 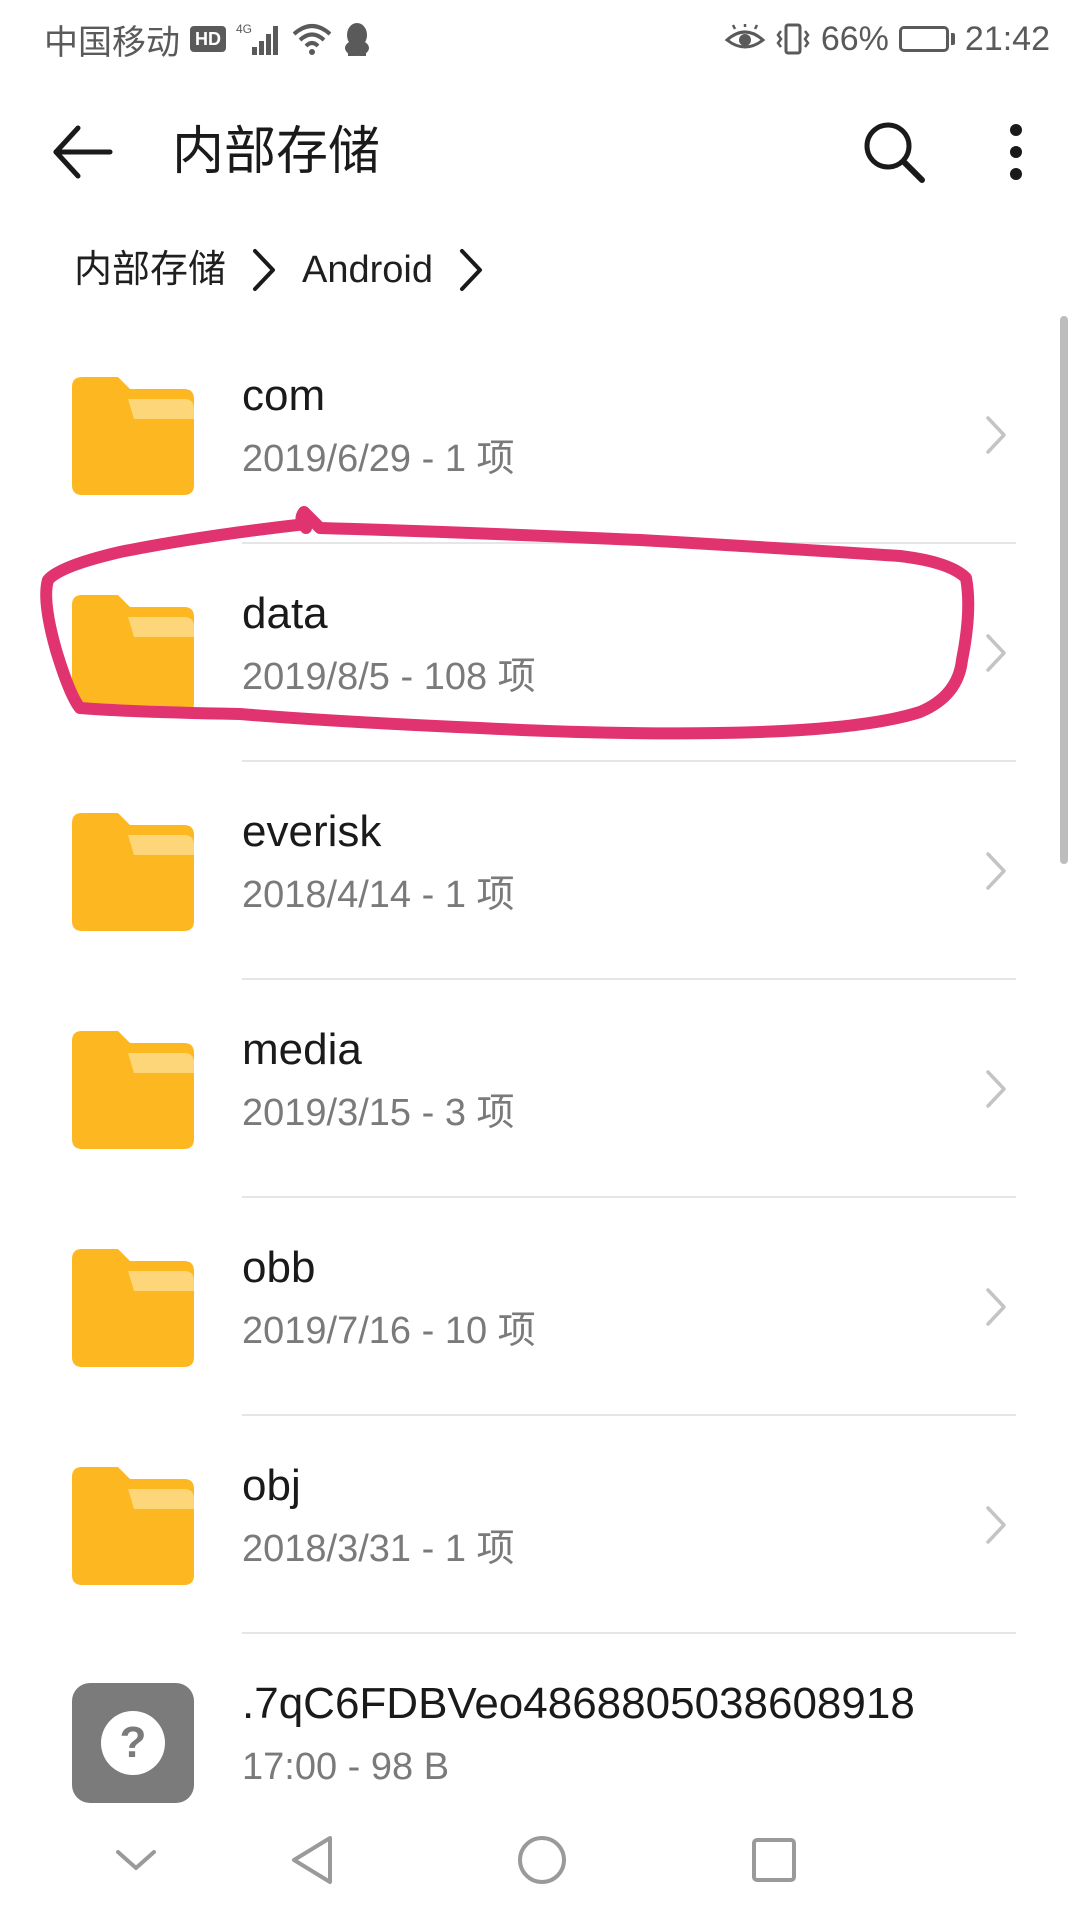 What do you see at coordinates (244, 29) in the screenshot?
I see `network-type-label: 4G` at bounding box center [244, 29].